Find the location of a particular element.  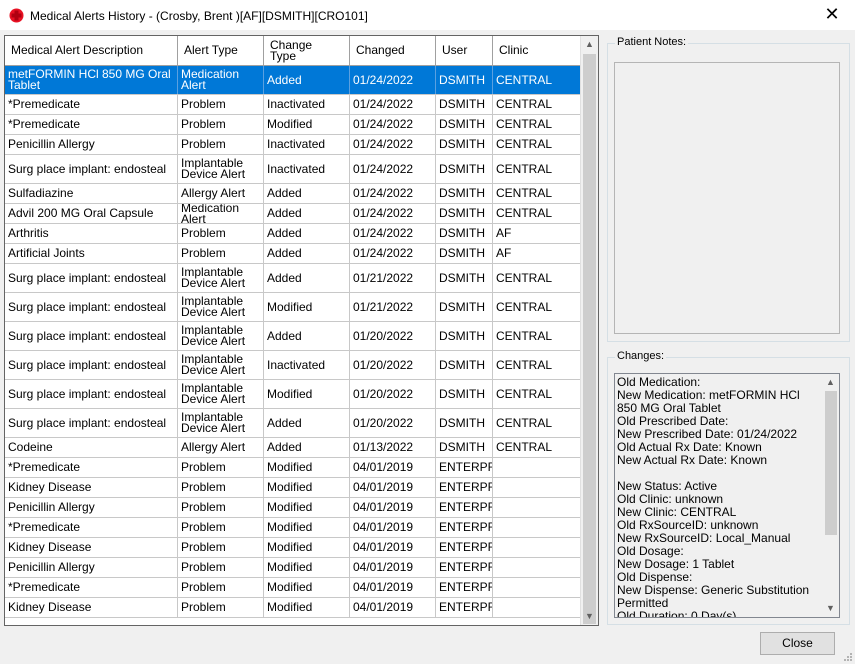

column-header-clinic: Clinic is located at coordinates (537, 50).